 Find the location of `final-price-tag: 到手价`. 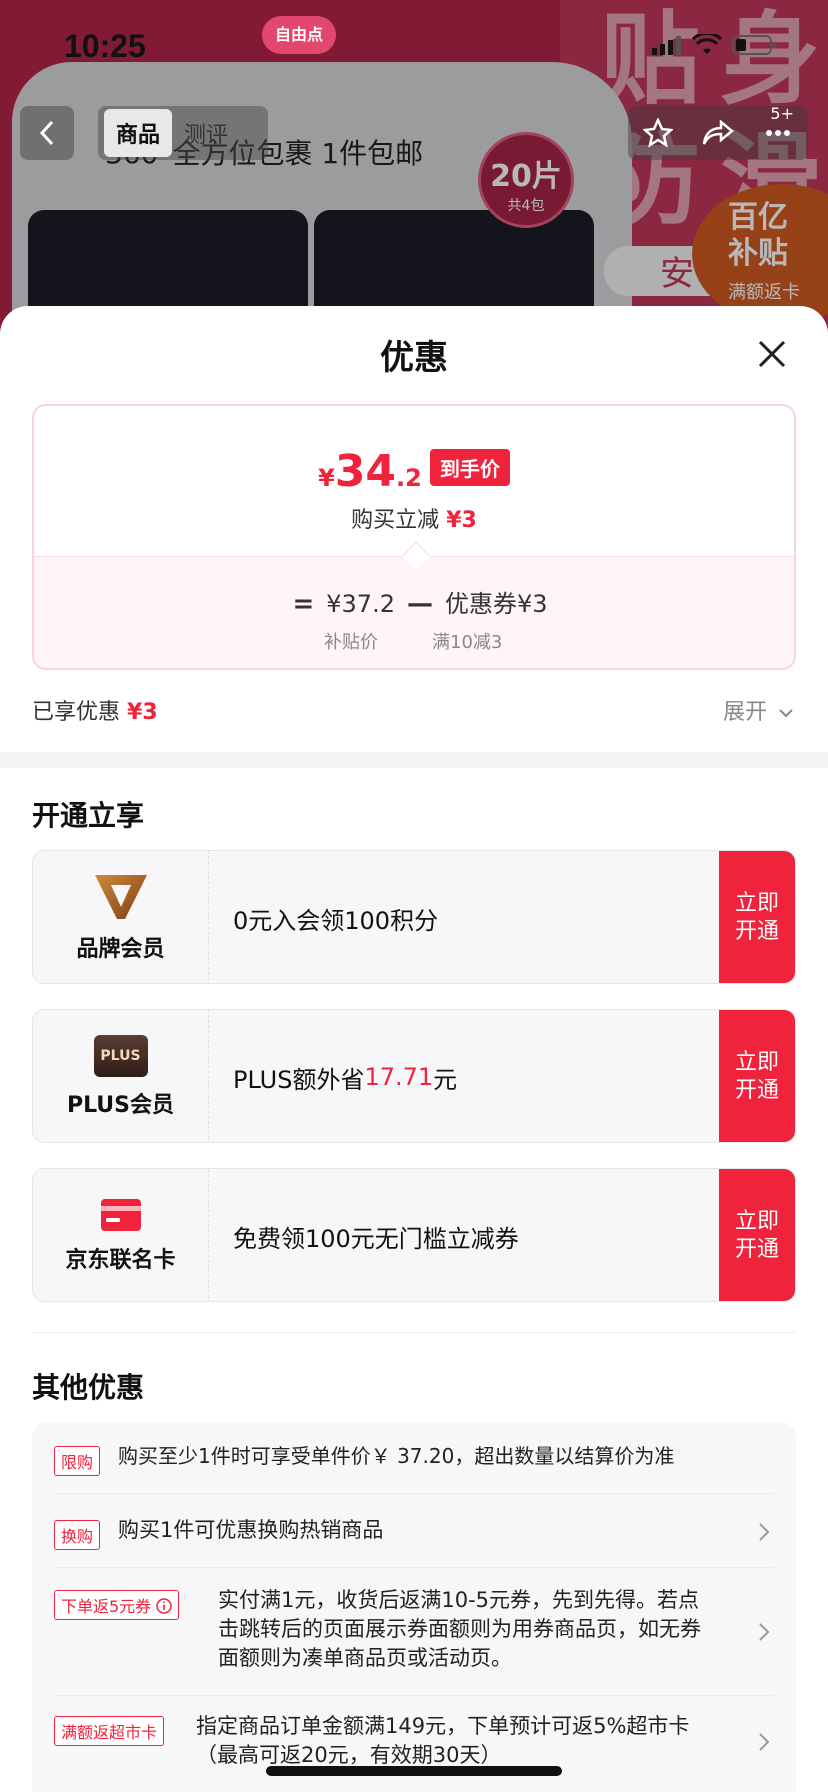

final-price-tag: 到手价 is located at coordinates (469, 467).